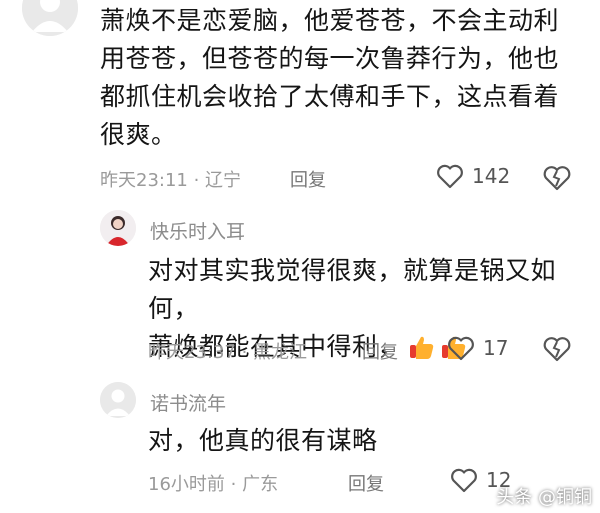 The width and height of the screenshot is (600, 513). I want to click on watermark: 头条 @铜铜, so click(544, 497).